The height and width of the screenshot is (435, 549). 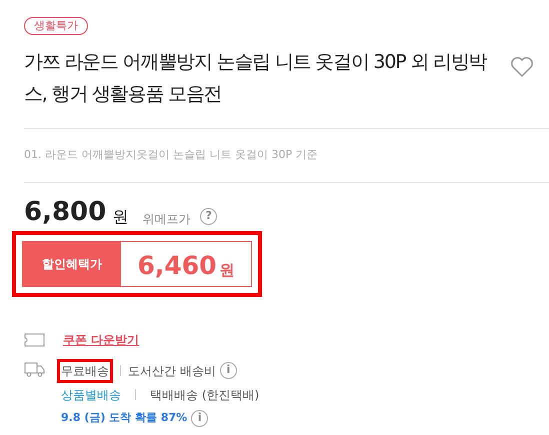 I want to click on product-title: 가쯔 라운드 어깨뿔방지 논슬립 니트 옷걸이 30P 외 리빙박스, 행거 생활용품 모음전, so click(x=256, y=78).